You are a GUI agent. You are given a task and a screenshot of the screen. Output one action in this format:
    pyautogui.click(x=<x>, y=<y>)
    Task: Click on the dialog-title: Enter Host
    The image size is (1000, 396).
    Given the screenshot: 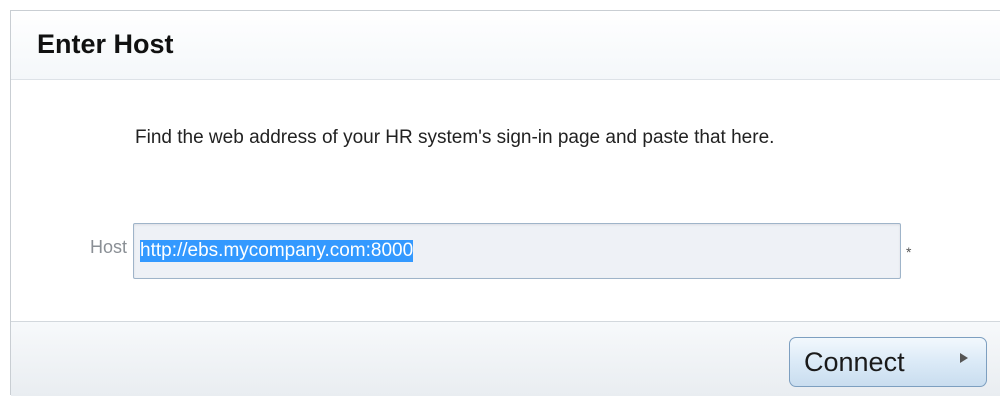 What is the action you would take?
    pyautogui.click(x=105, y=44)
    